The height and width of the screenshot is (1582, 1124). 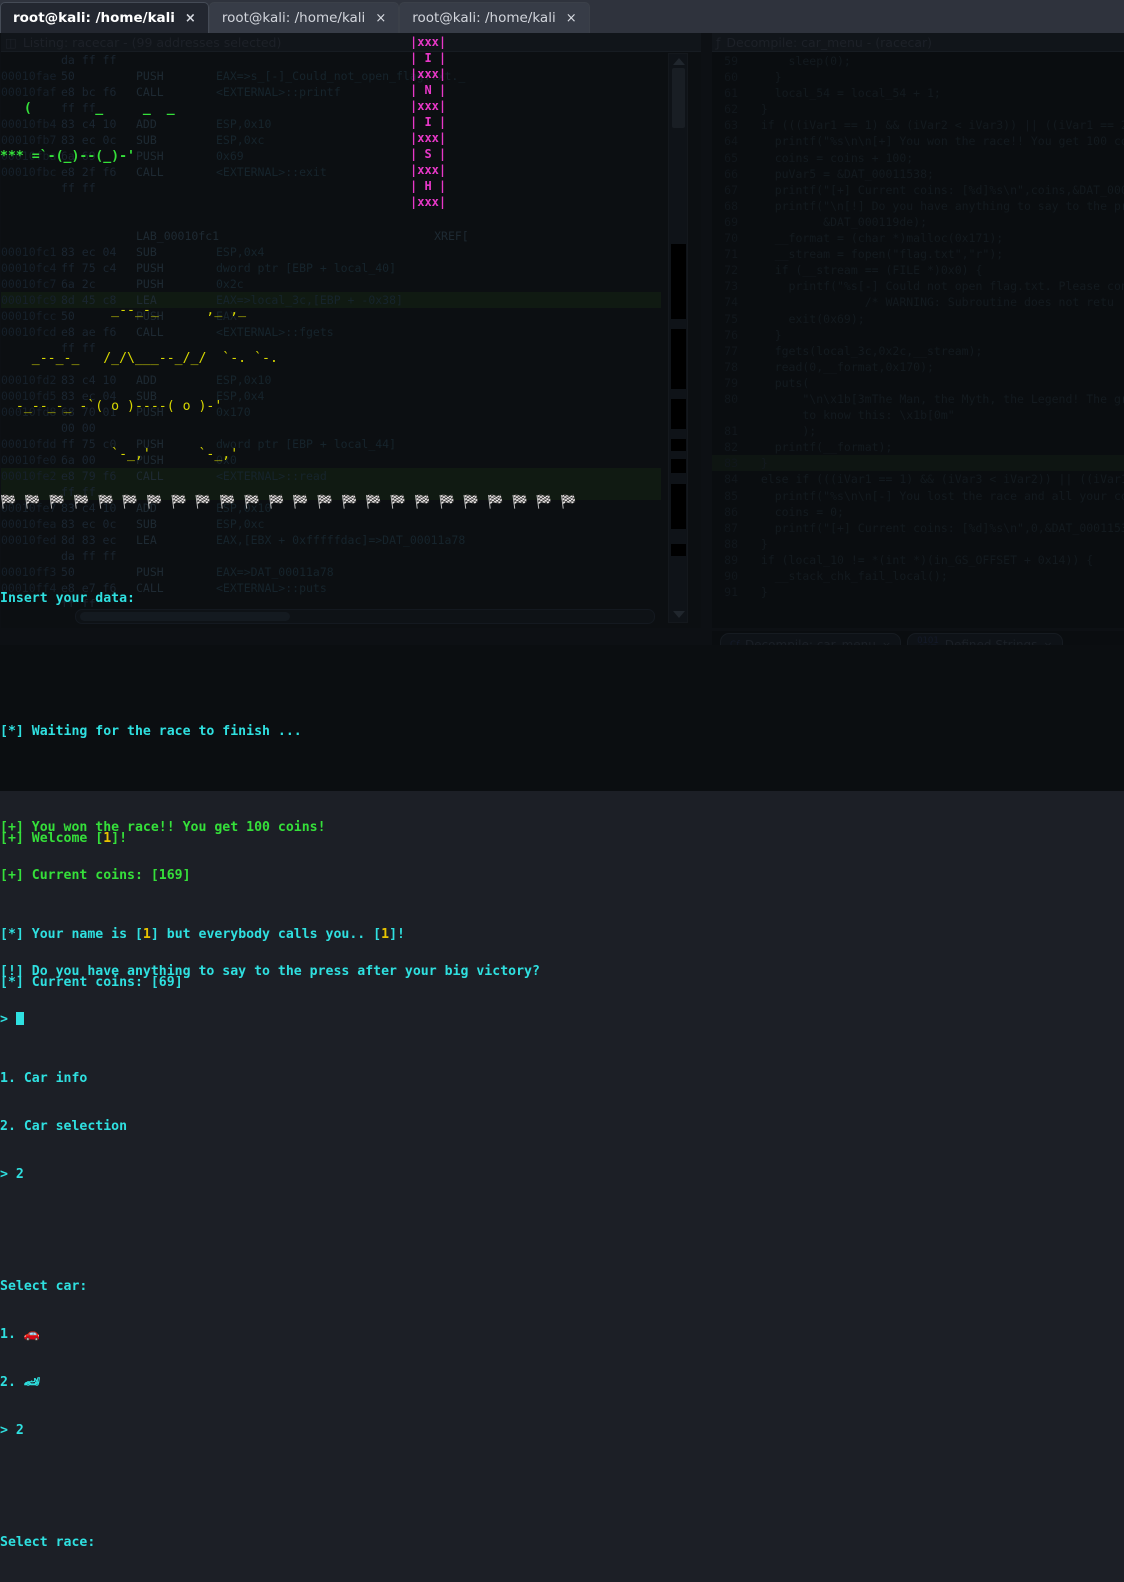 I want to click on code-line: 61 local_54 = local_54 + 1;, so click(x=918, y=93).